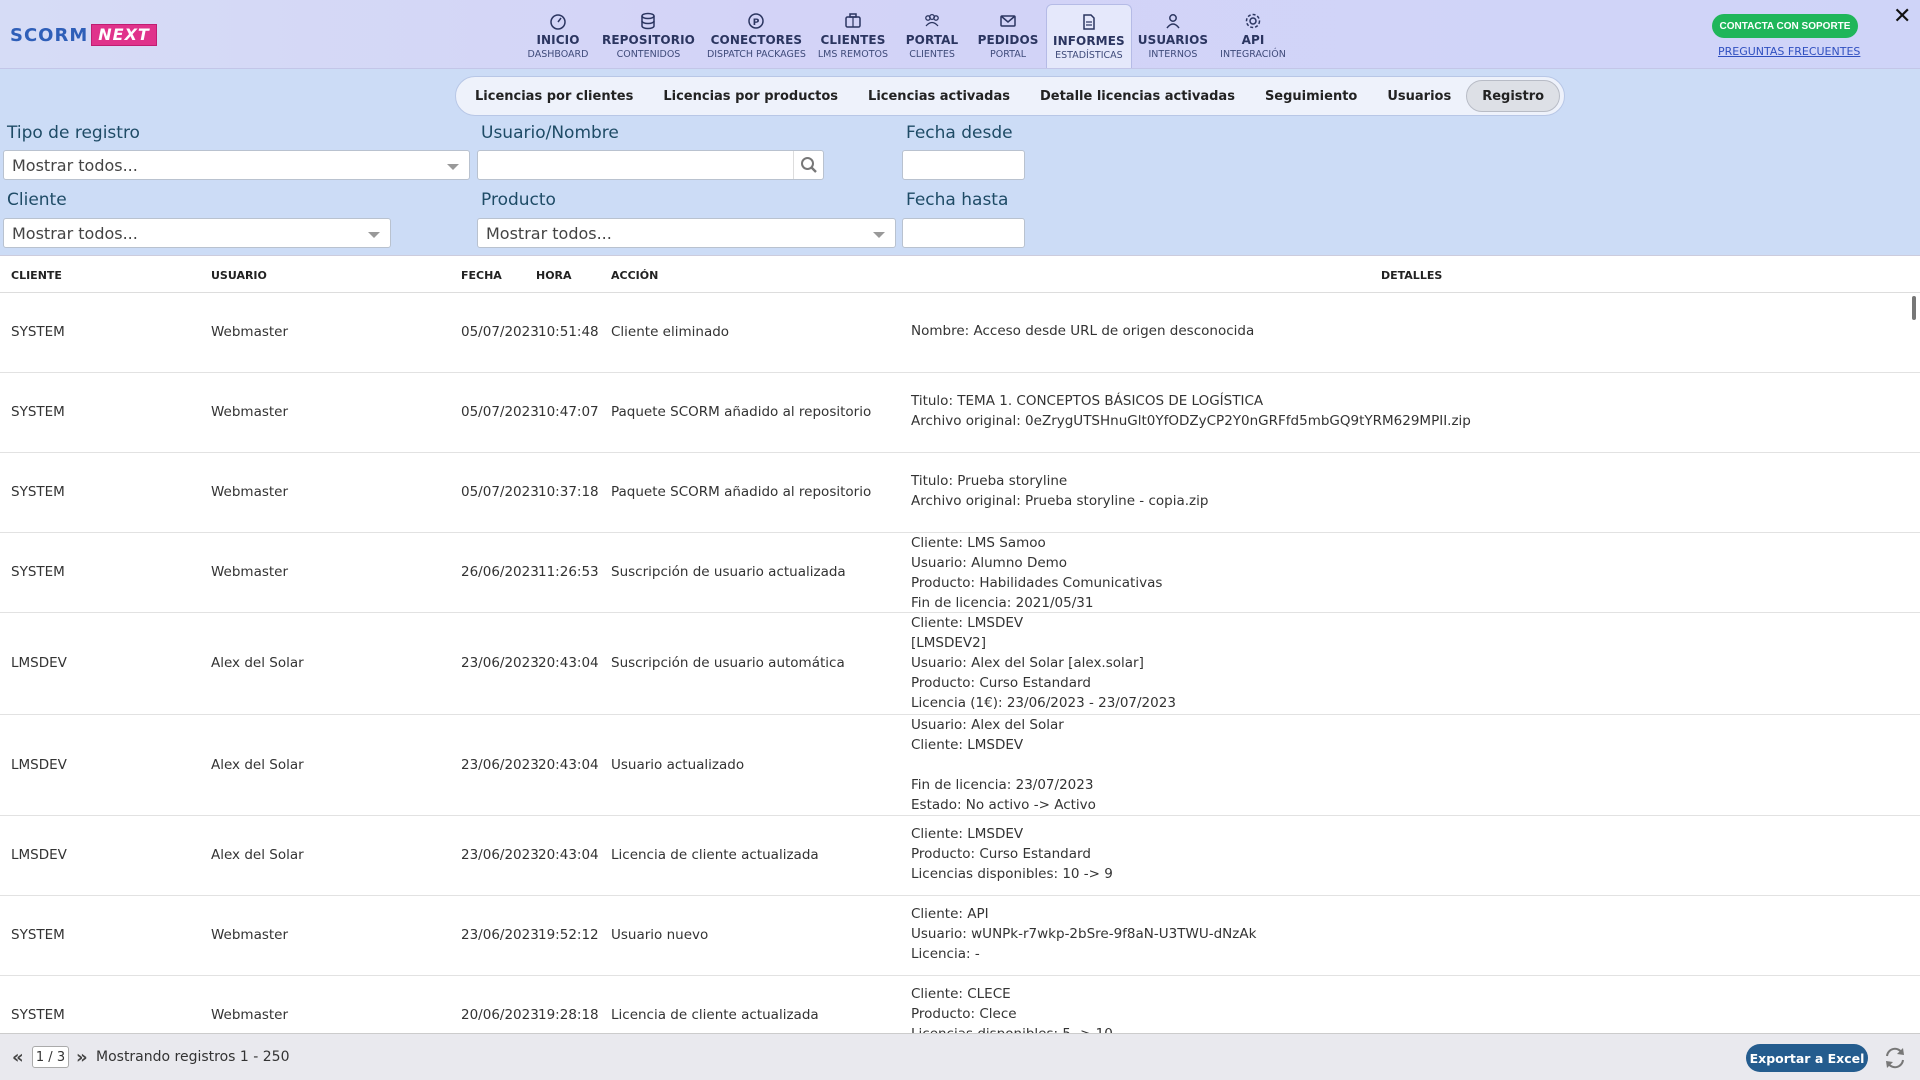 The image size is (1920, 1080). What do you see at coordinates (250, 572) in the screenshot?
I see `cell-usuario: Webmaster` at bounding box center [250, 572].